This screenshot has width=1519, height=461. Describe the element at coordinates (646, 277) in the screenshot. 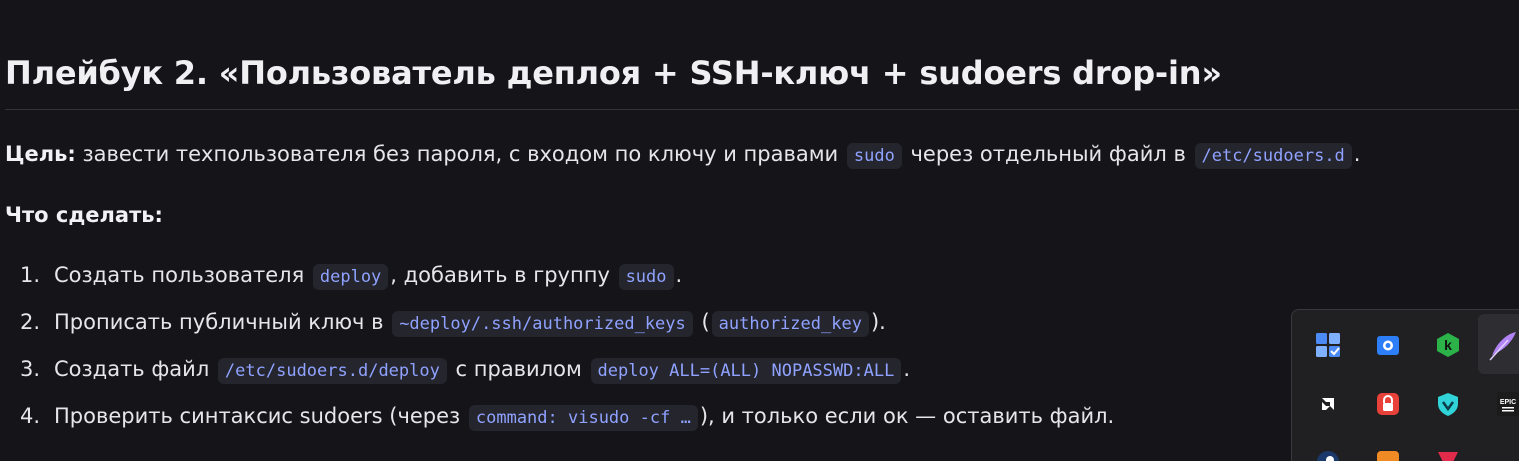

I see `inline-code: sudo` at that location.